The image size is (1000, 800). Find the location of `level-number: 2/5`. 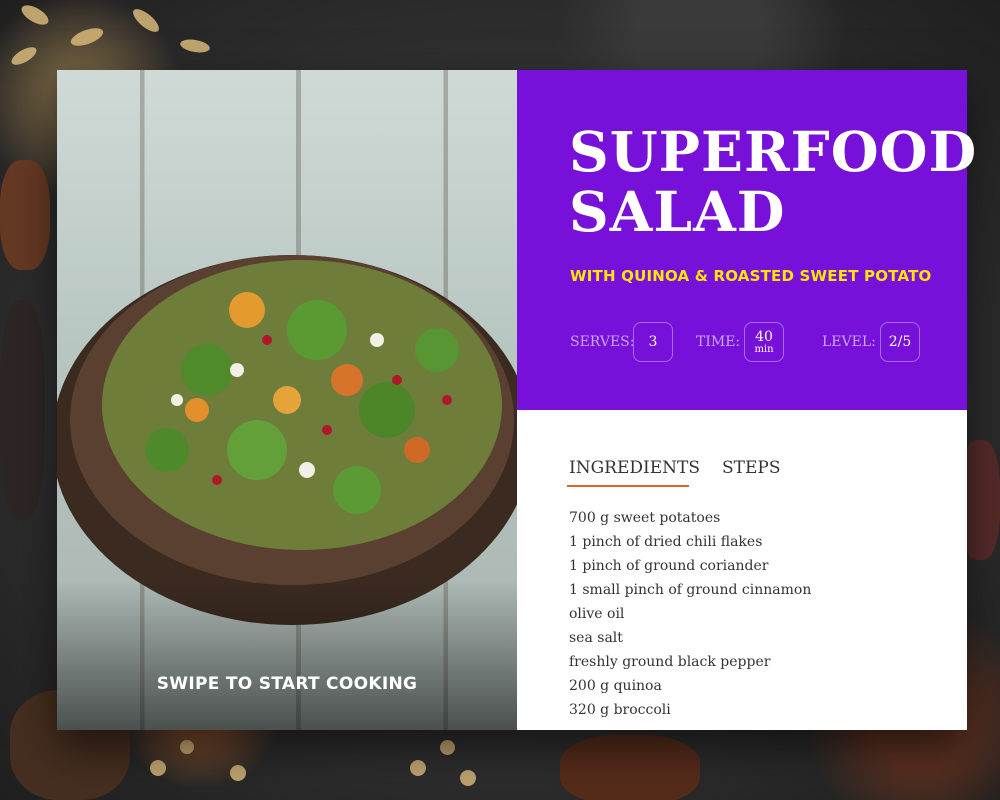

level-number: 2/5 is located at coordinates (900, 341).